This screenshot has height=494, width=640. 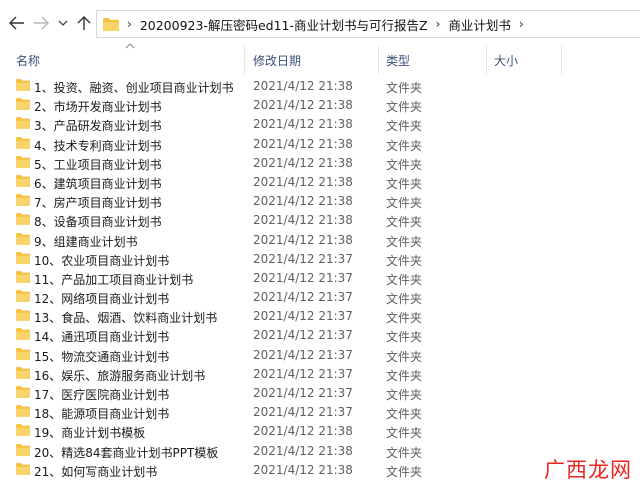 I want to click on folder-row: 2、市场开发商业计划书 2021/4/12 21:38 文件夹, so click(x=320, y=105).